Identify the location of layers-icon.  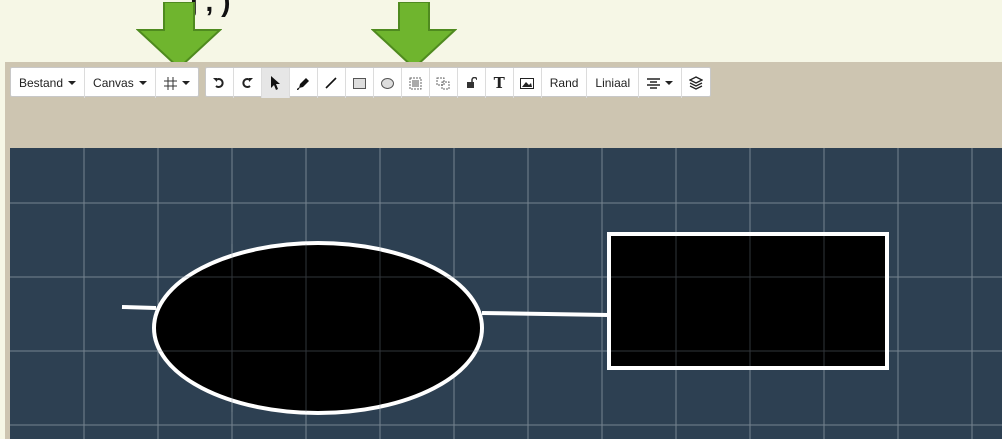
(696, 83).